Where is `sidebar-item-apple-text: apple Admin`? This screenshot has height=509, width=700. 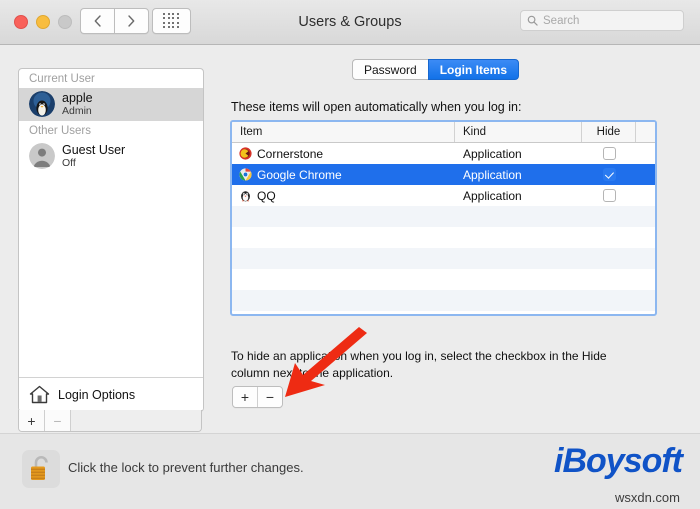 sidebar-item-apple-text: apple Admin is located at coordinates (77, 104).